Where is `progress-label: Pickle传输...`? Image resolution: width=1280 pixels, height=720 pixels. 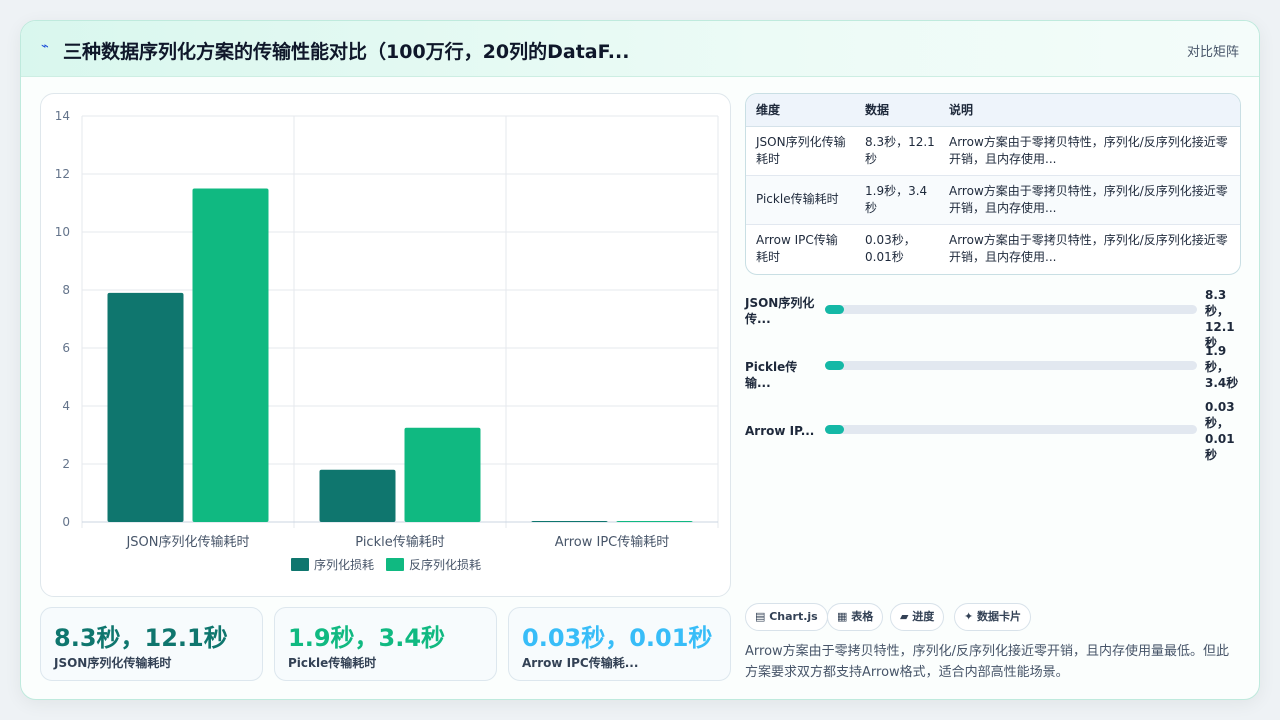
progress-label: Pickle传输... is located at coordinates (771, 375).